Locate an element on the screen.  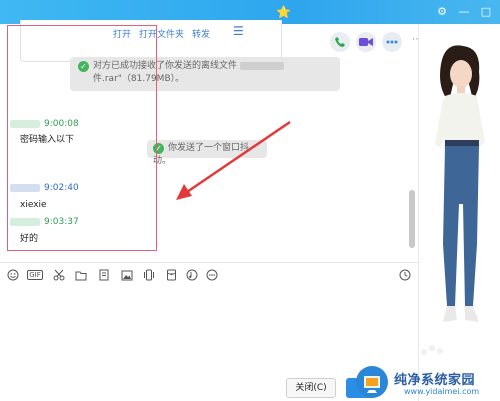
music-icon is located at coordinates (192, 275).